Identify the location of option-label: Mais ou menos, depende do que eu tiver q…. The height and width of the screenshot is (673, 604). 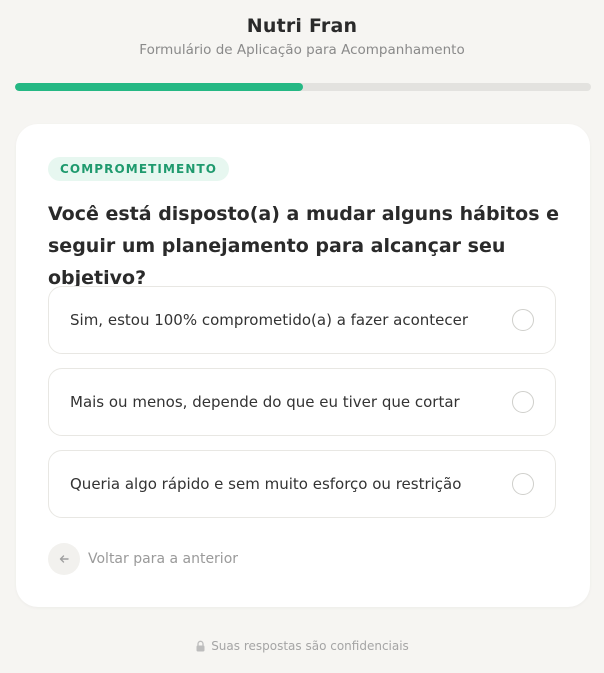
(265, 402).